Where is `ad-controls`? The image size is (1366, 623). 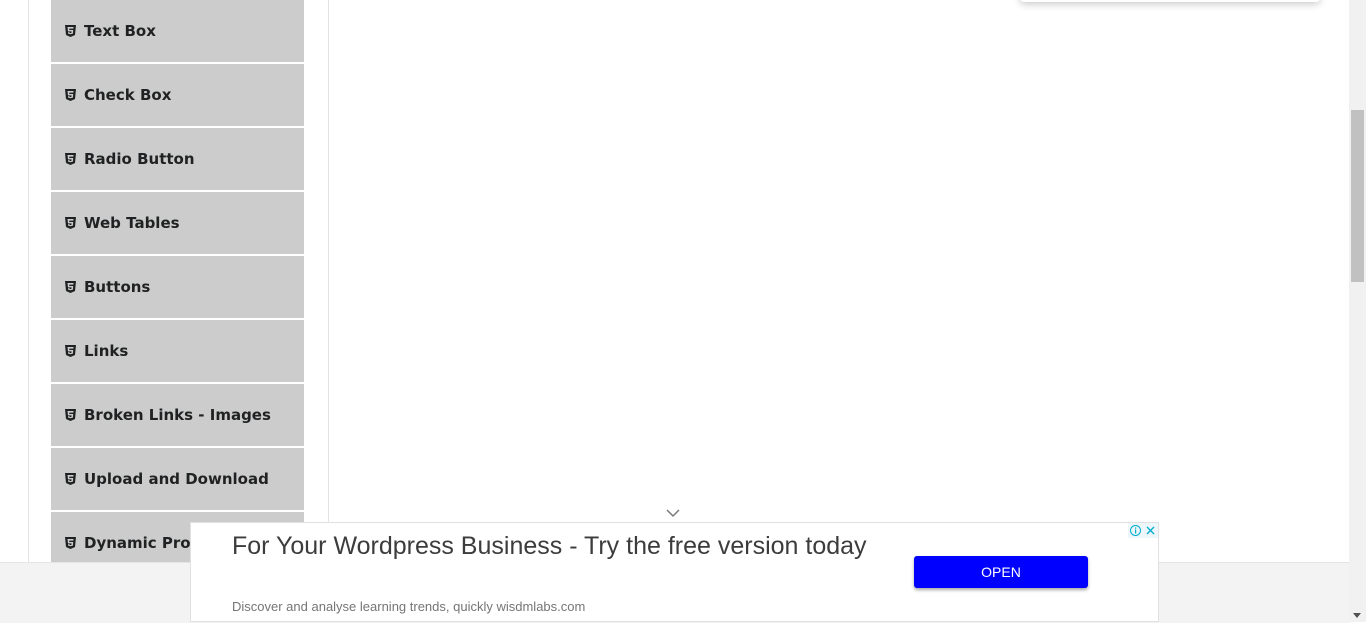 ad-controls is located at coordinates (1143, 530).